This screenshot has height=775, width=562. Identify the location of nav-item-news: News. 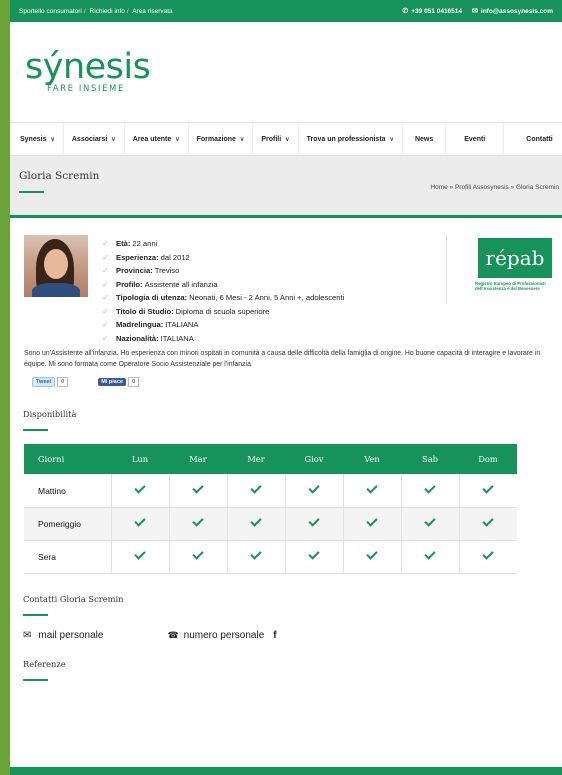
(425, 139).